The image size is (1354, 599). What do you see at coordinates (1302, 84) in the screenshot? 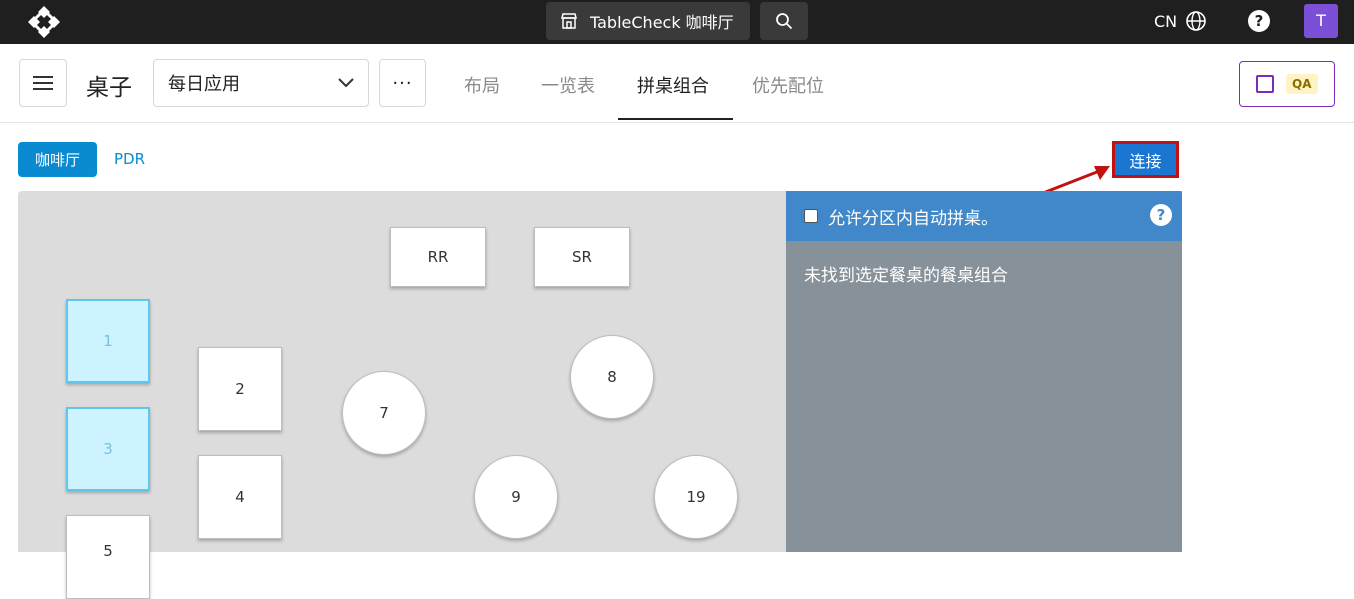
I see `qa-badge: QA` at bounding box center [1302, 84].